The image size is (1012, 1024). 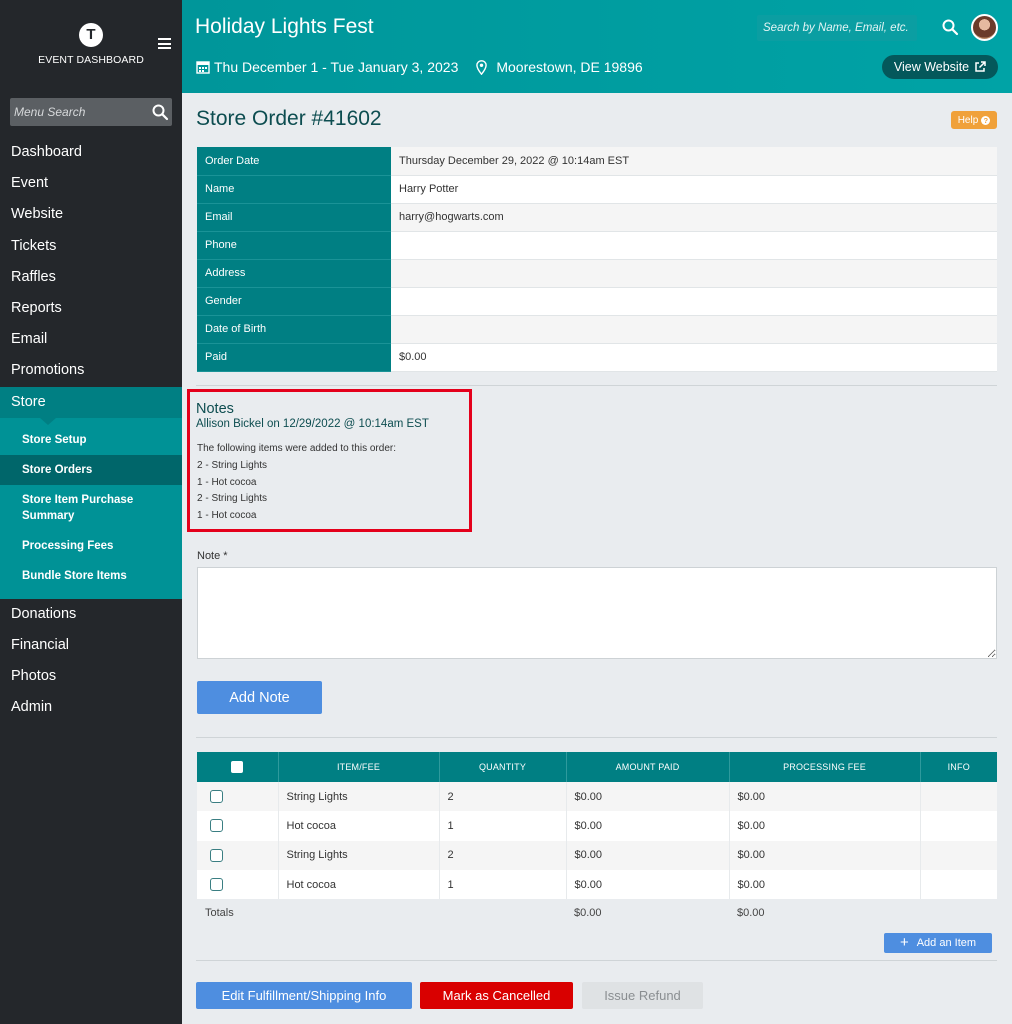 I want to click on table-row: Date of Birth, so click(x=597, y=329).